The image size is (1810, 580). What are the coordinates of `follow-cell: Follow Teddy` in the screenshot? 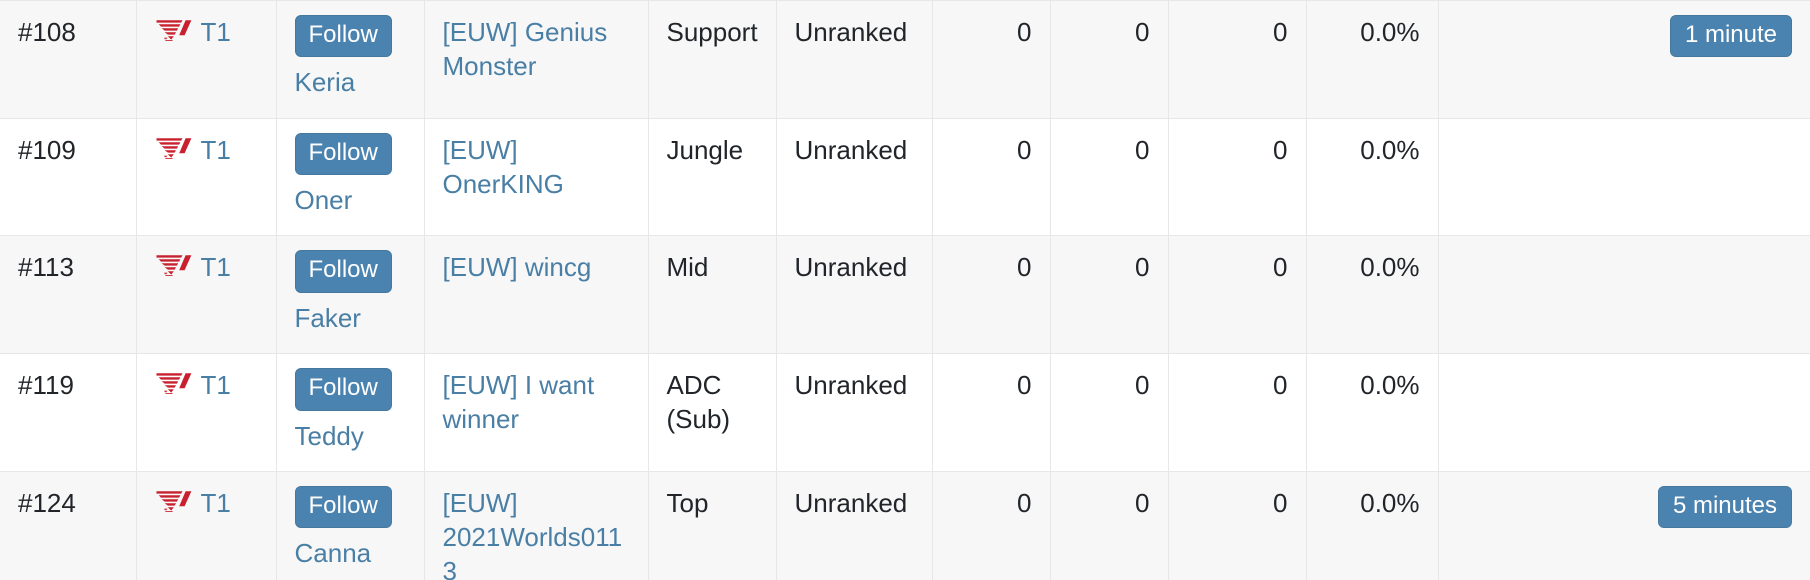 It's located at (350, 412).